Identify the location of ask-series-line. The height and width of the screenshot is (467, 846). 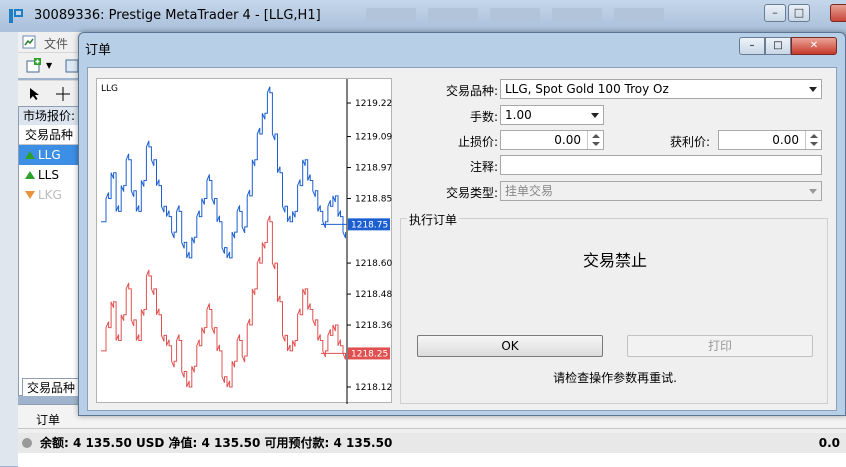
(223, 172).